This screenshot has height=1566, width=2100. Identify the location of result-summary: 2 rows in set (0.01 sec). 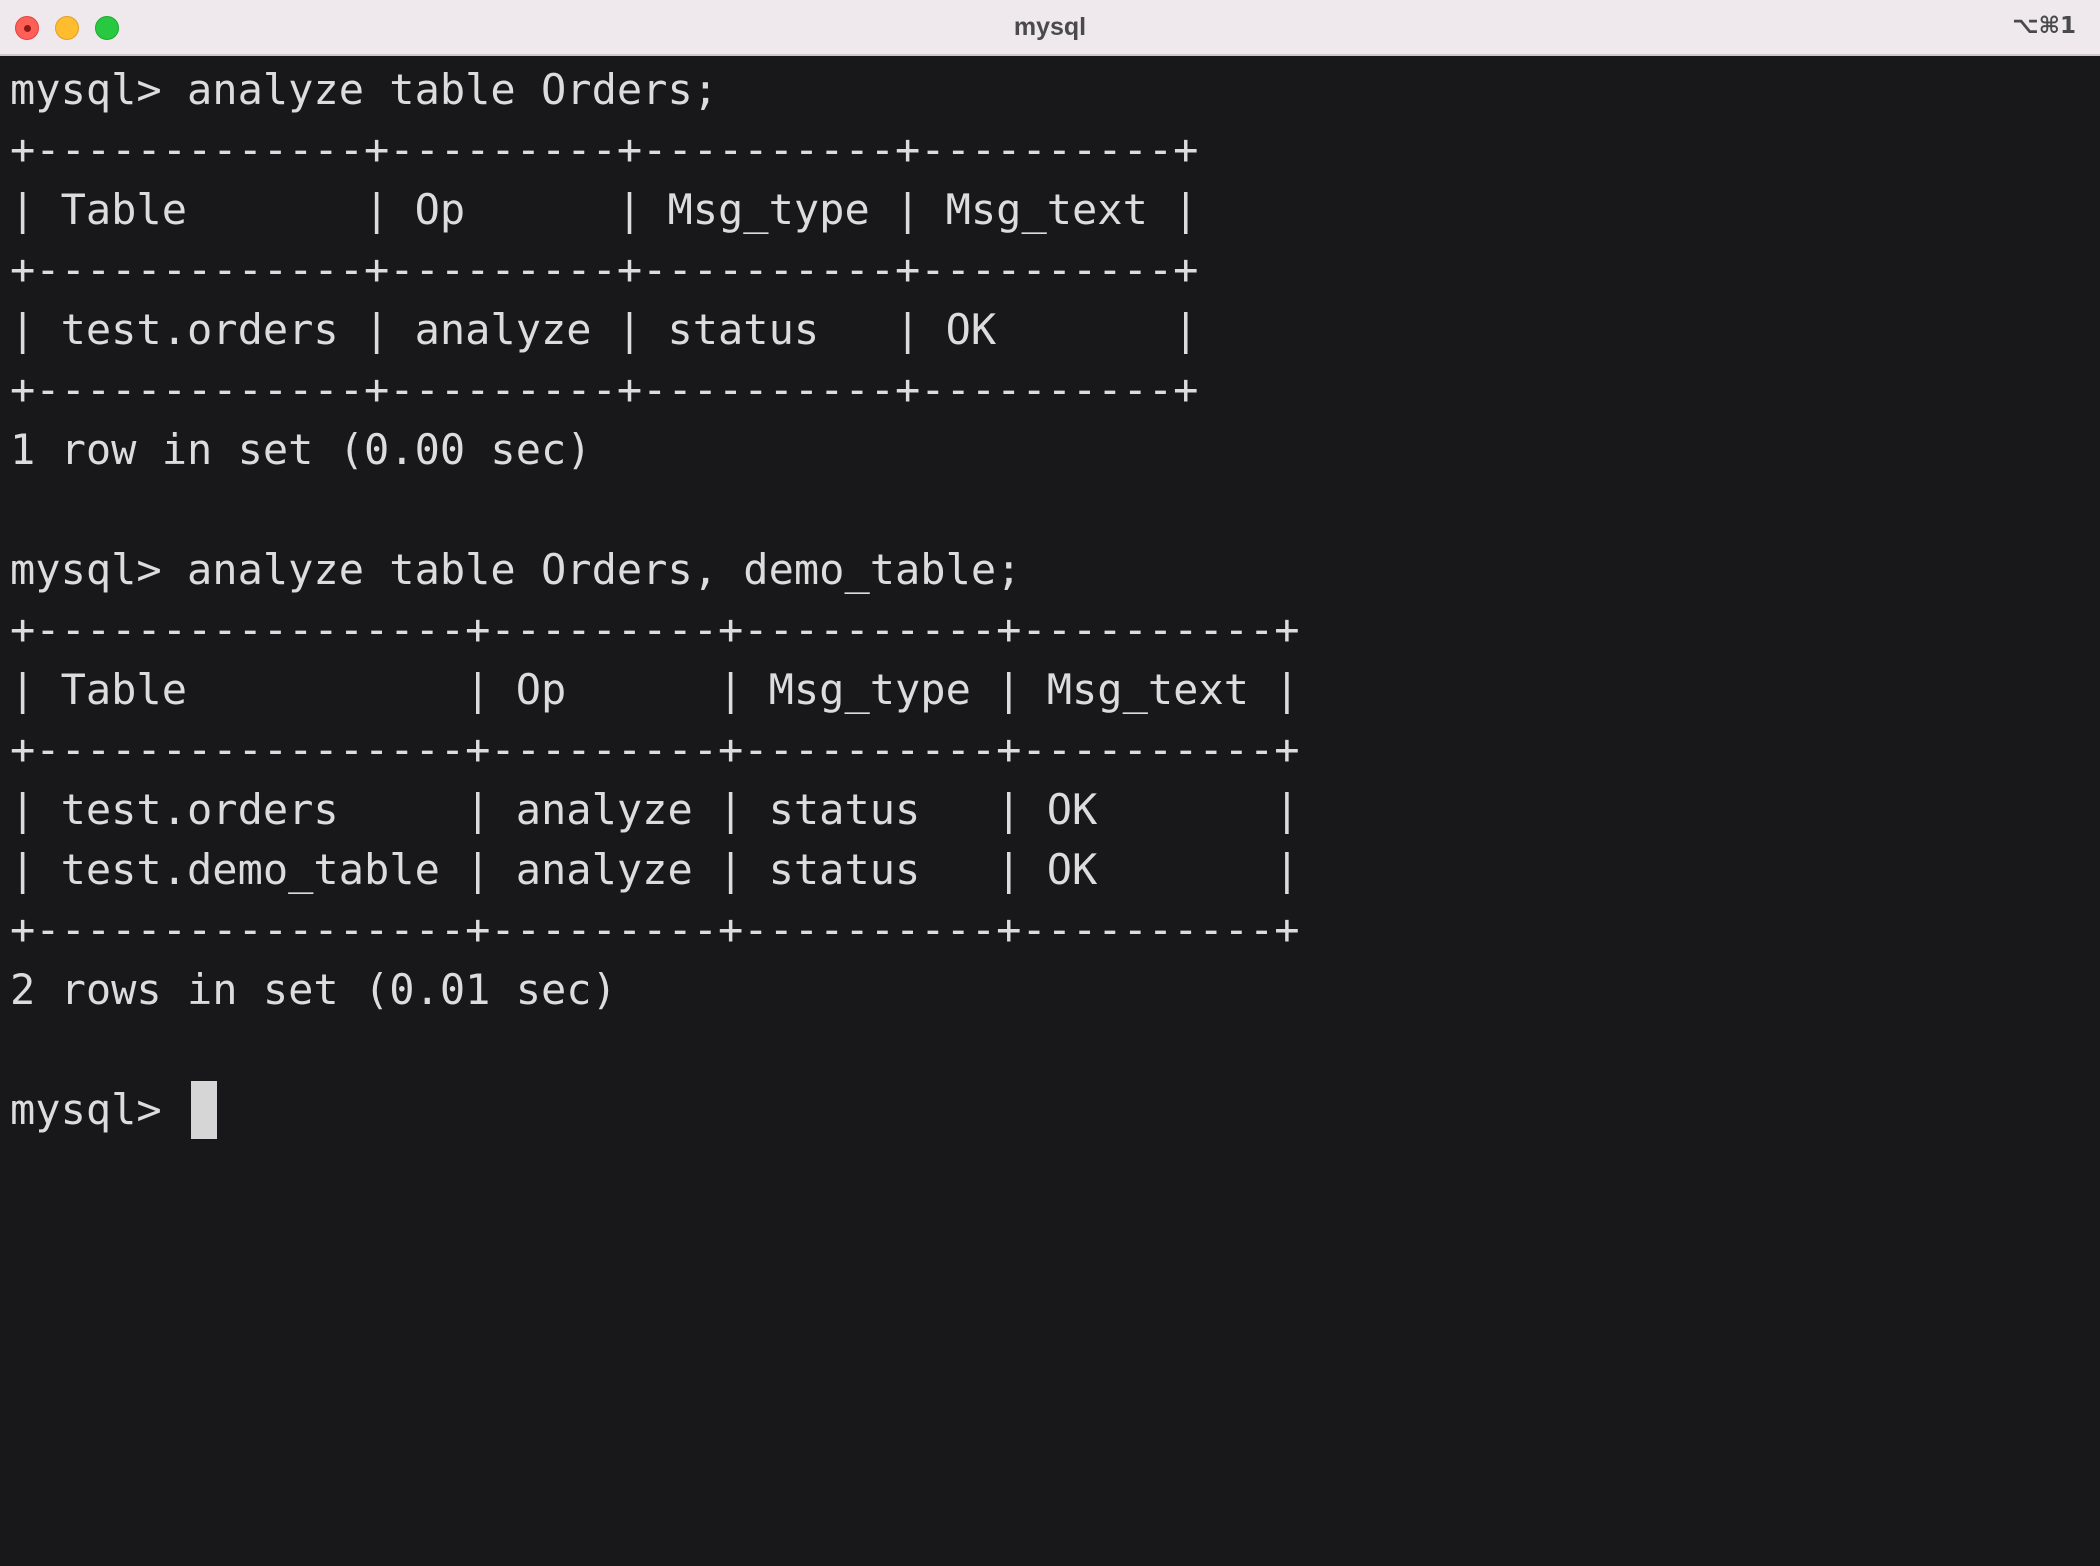
(313, 989).